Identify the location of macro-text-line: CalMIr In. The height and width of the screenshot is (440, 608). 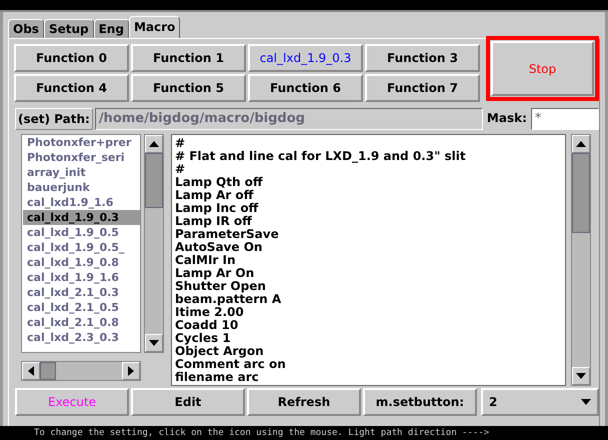
(206, 260).